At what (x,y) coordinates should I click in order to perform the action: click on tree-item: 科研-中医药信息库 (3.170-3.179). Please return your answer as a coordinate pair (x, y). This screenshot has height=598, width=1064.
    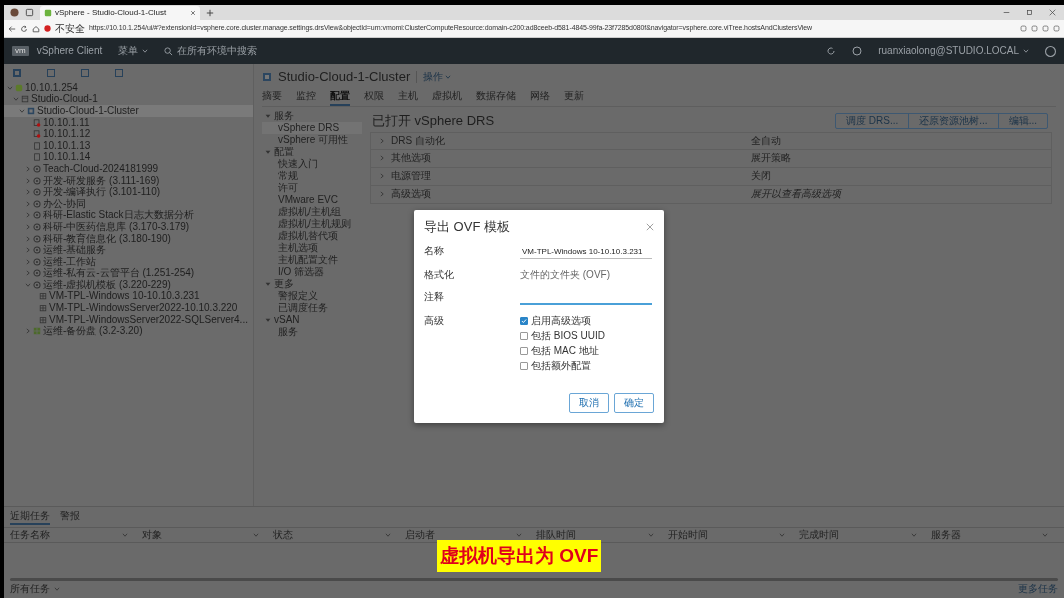
    Looking at the image, I should click on (128, 227).